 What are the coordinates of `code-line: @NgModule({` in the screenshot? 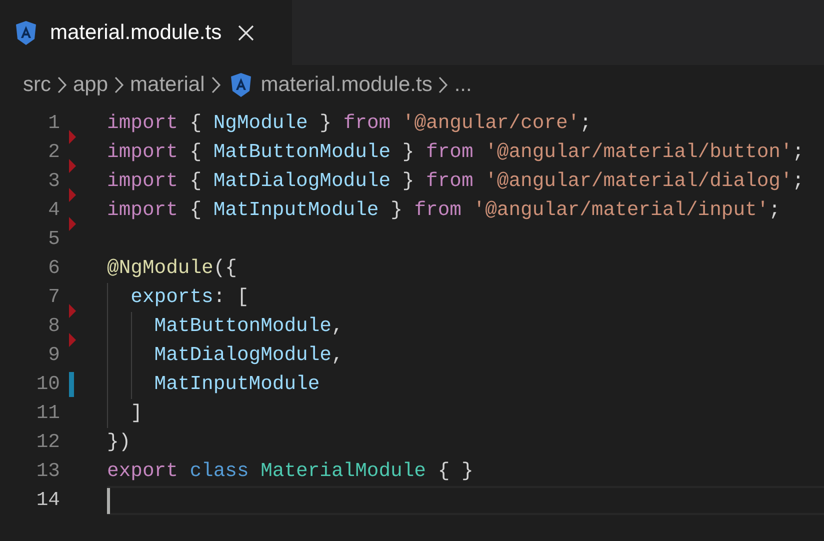 It's located at (172, 268).